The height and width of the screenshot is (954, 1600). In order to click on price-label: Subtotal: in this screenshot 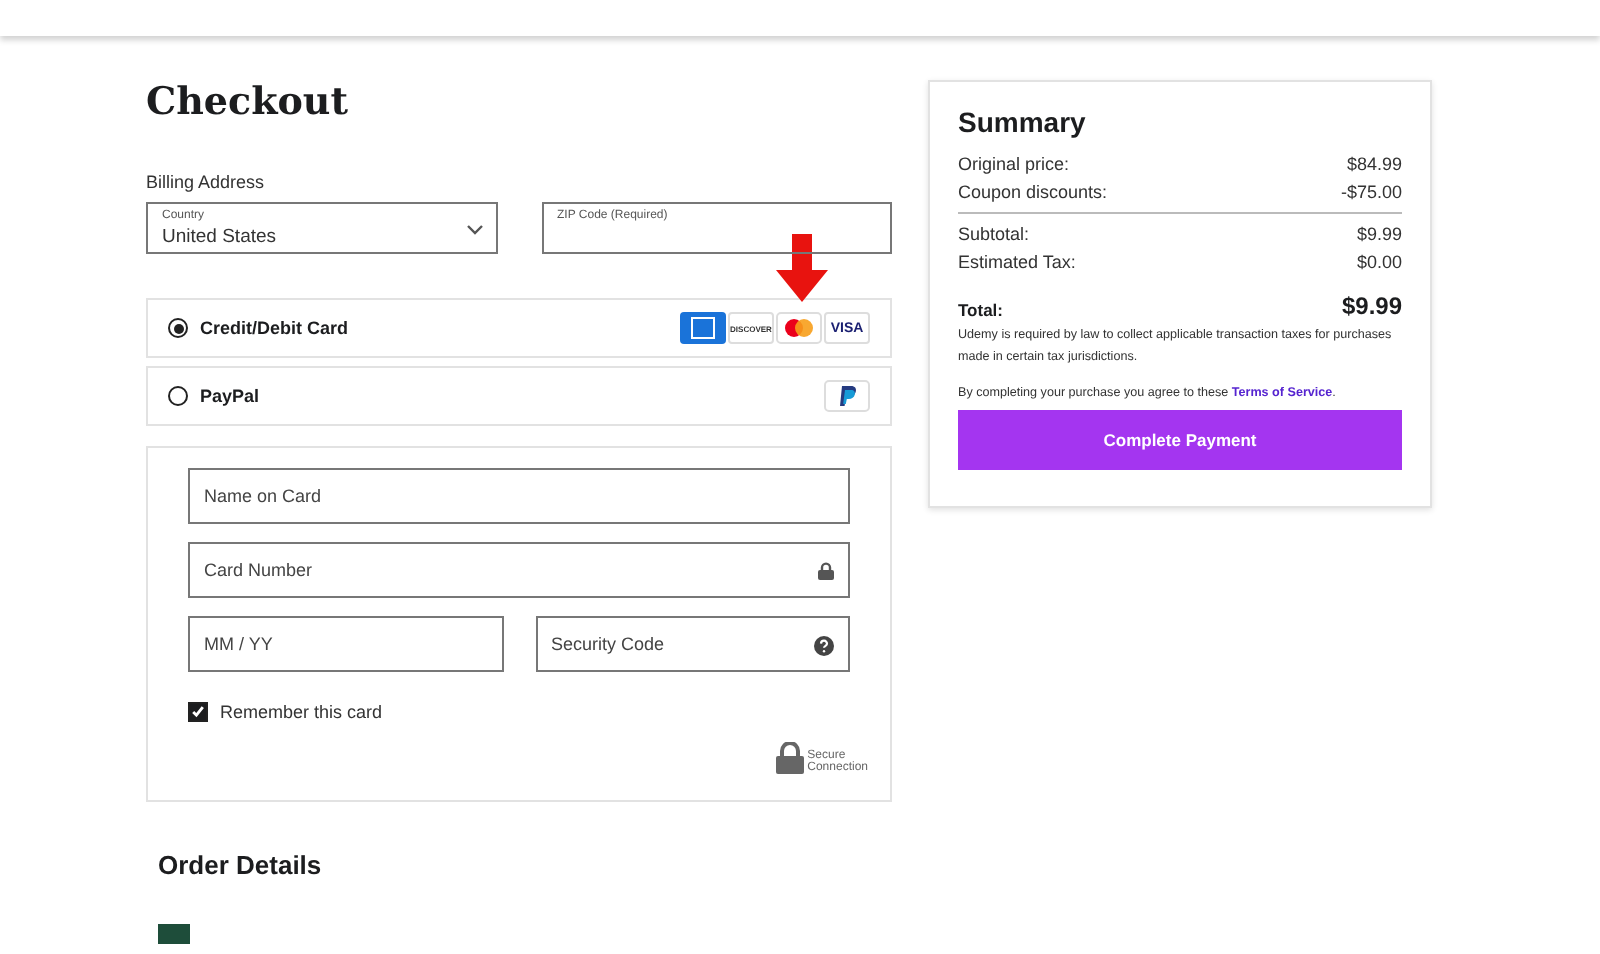, I will do `click(994, 235)`.